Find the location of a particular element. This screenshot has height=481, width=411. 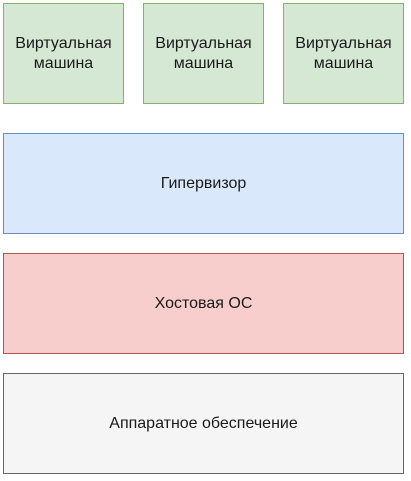

virtual-machine-box-1: Виртуальная машина is located at coordinates (63, 53).